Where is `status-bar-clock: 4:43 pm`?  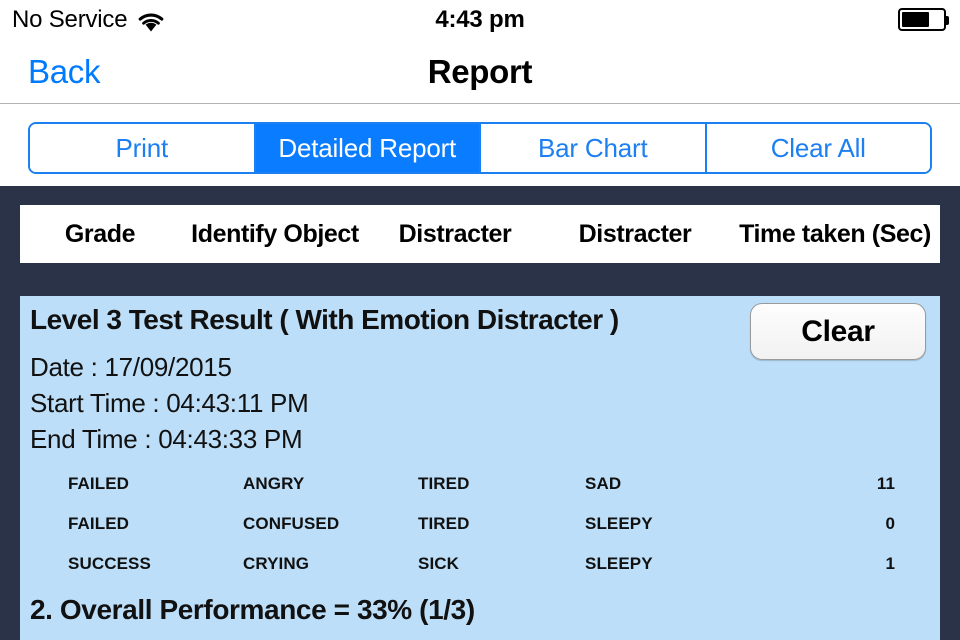 status-bar-clock: 4:43 pm is located at coordinates (480, 19).